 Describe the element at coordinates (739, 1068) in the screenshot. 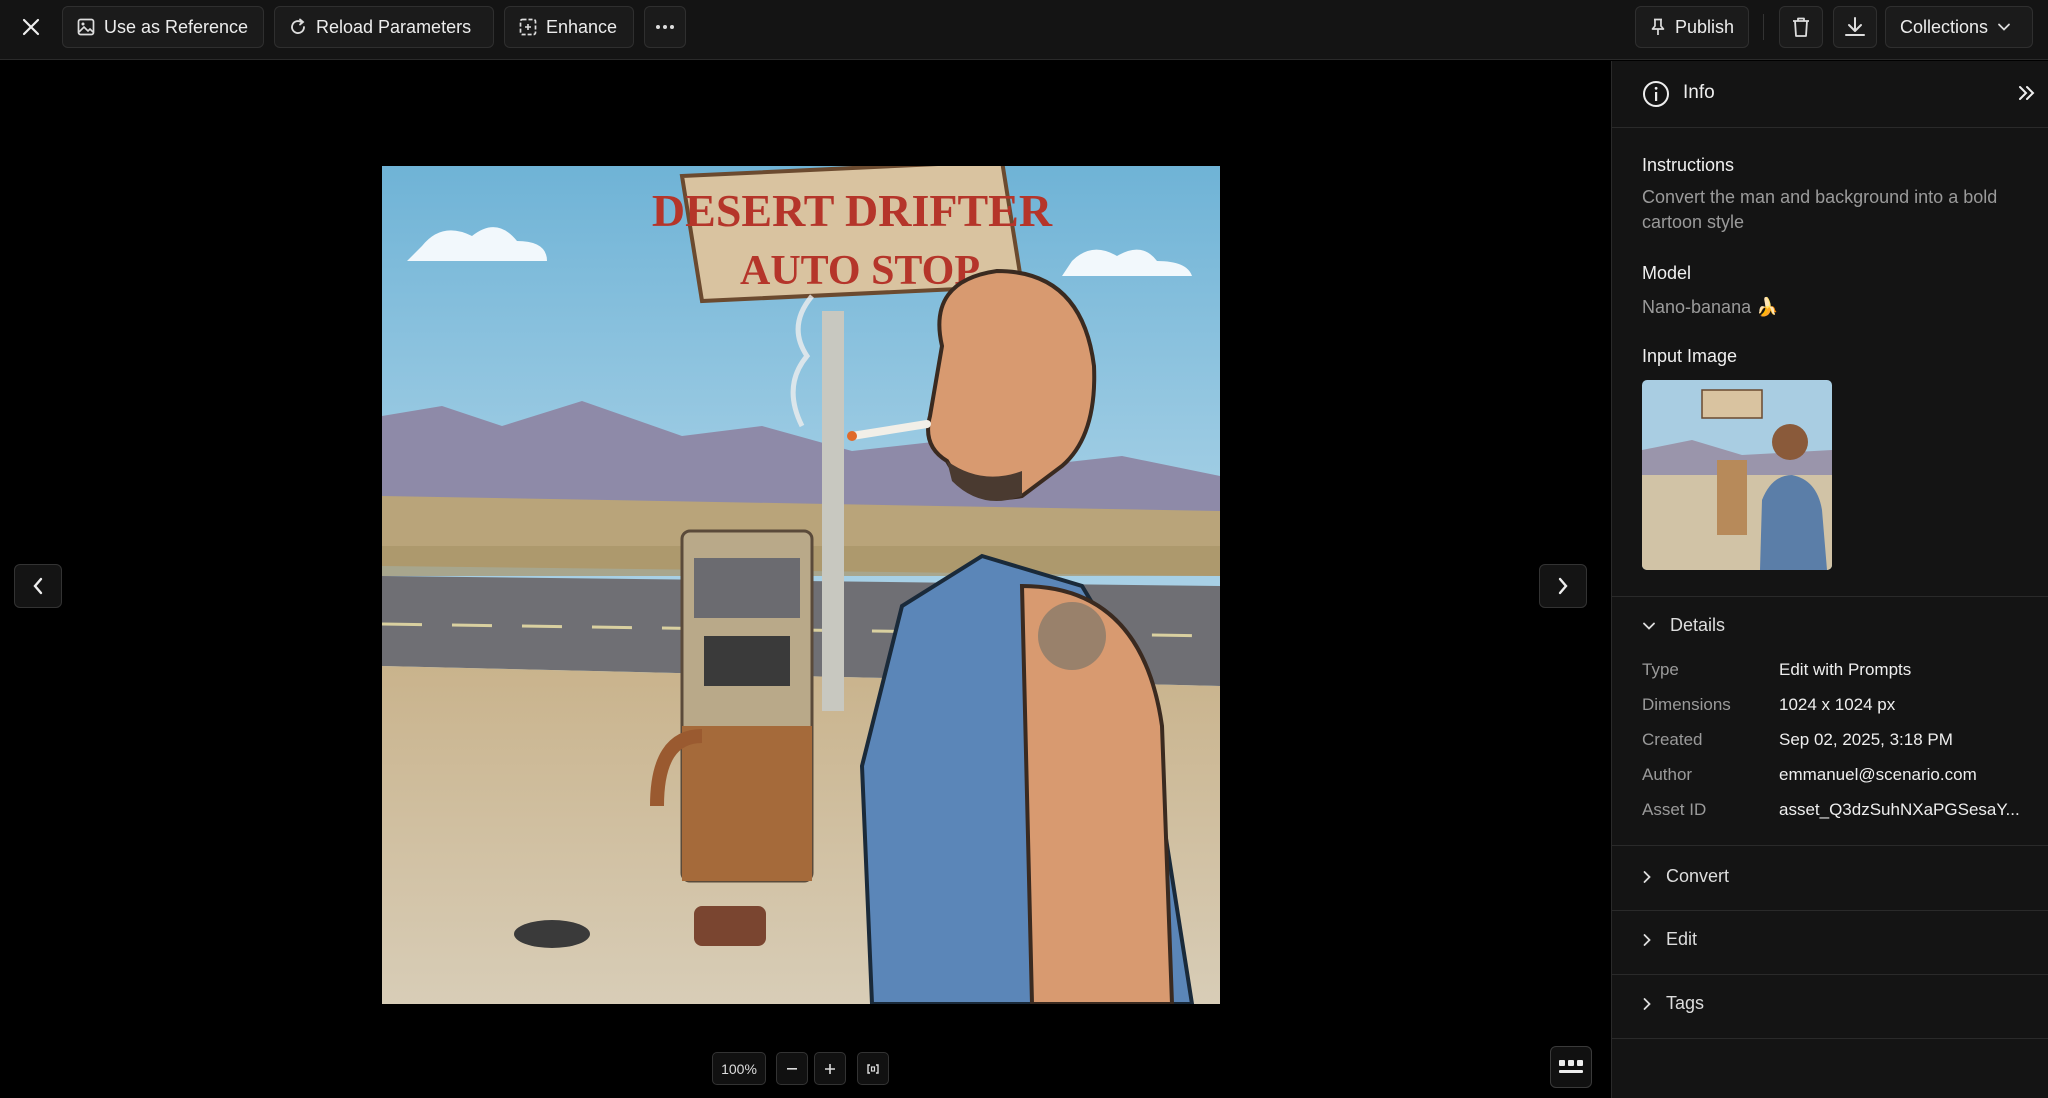

I see `zoom-level: 100%` at that location.